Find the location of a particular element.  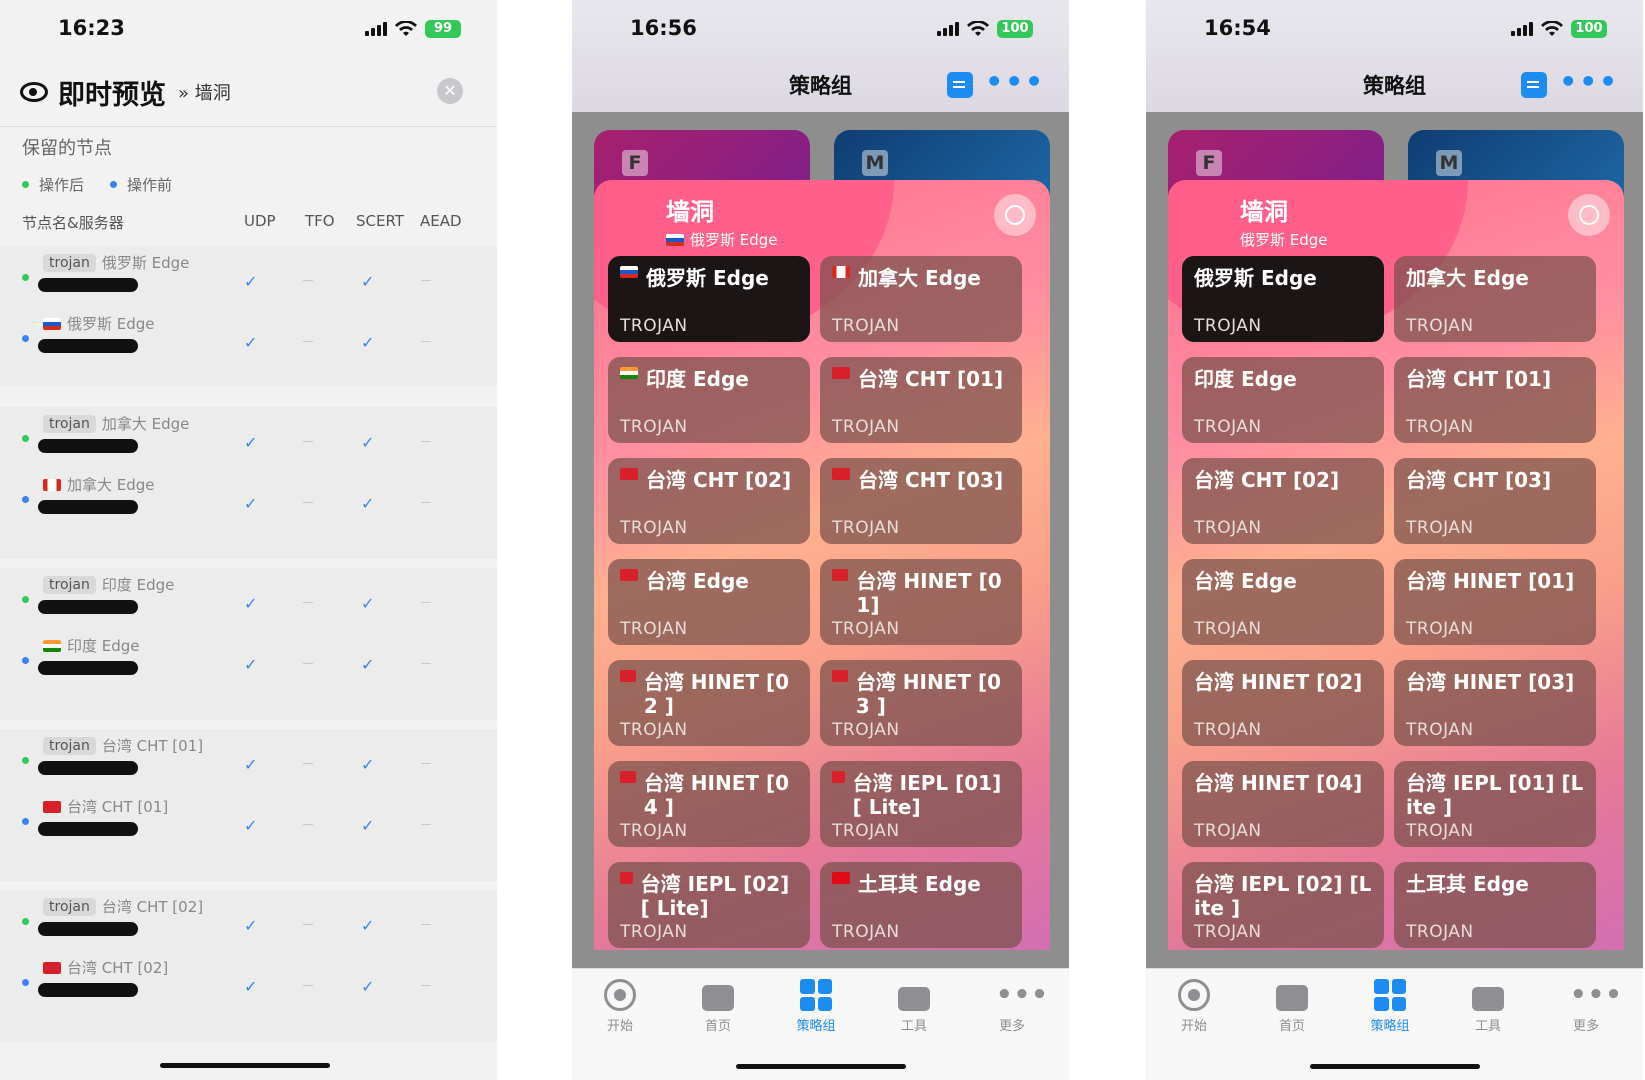

dash-icon is located at coordinates (426, 341).